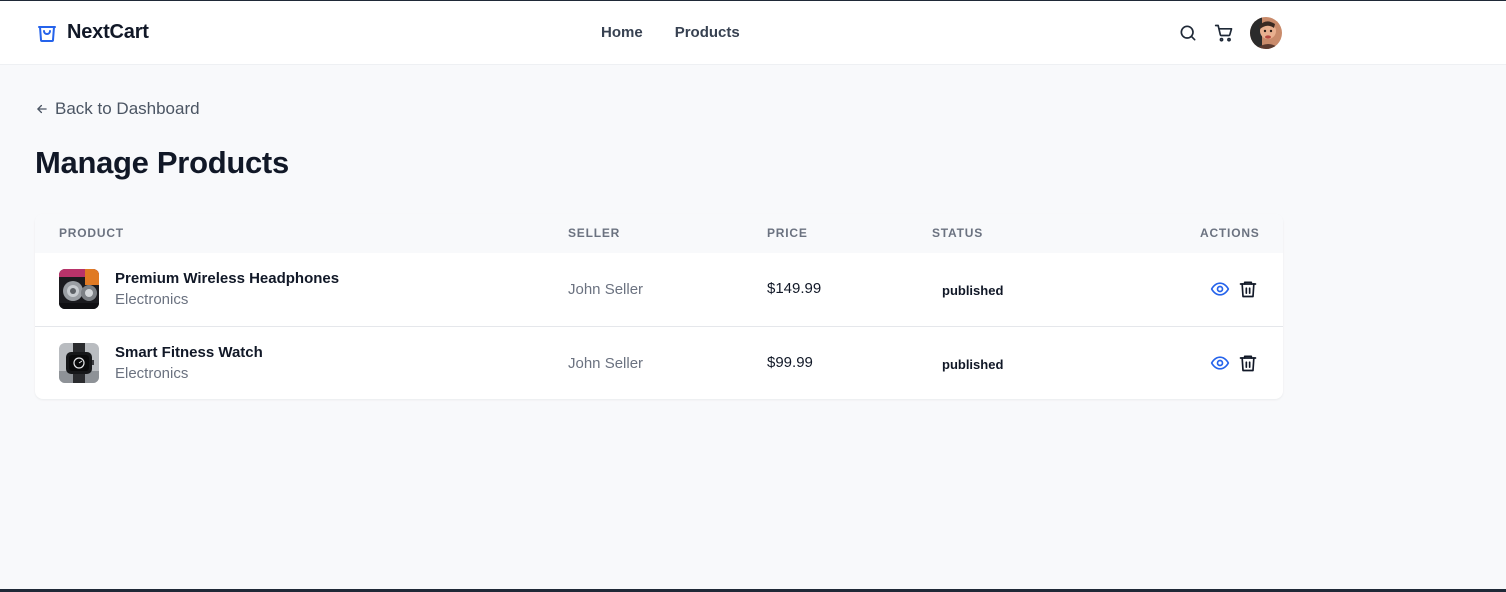  I want to click on cart-button, so click(1224, 33).